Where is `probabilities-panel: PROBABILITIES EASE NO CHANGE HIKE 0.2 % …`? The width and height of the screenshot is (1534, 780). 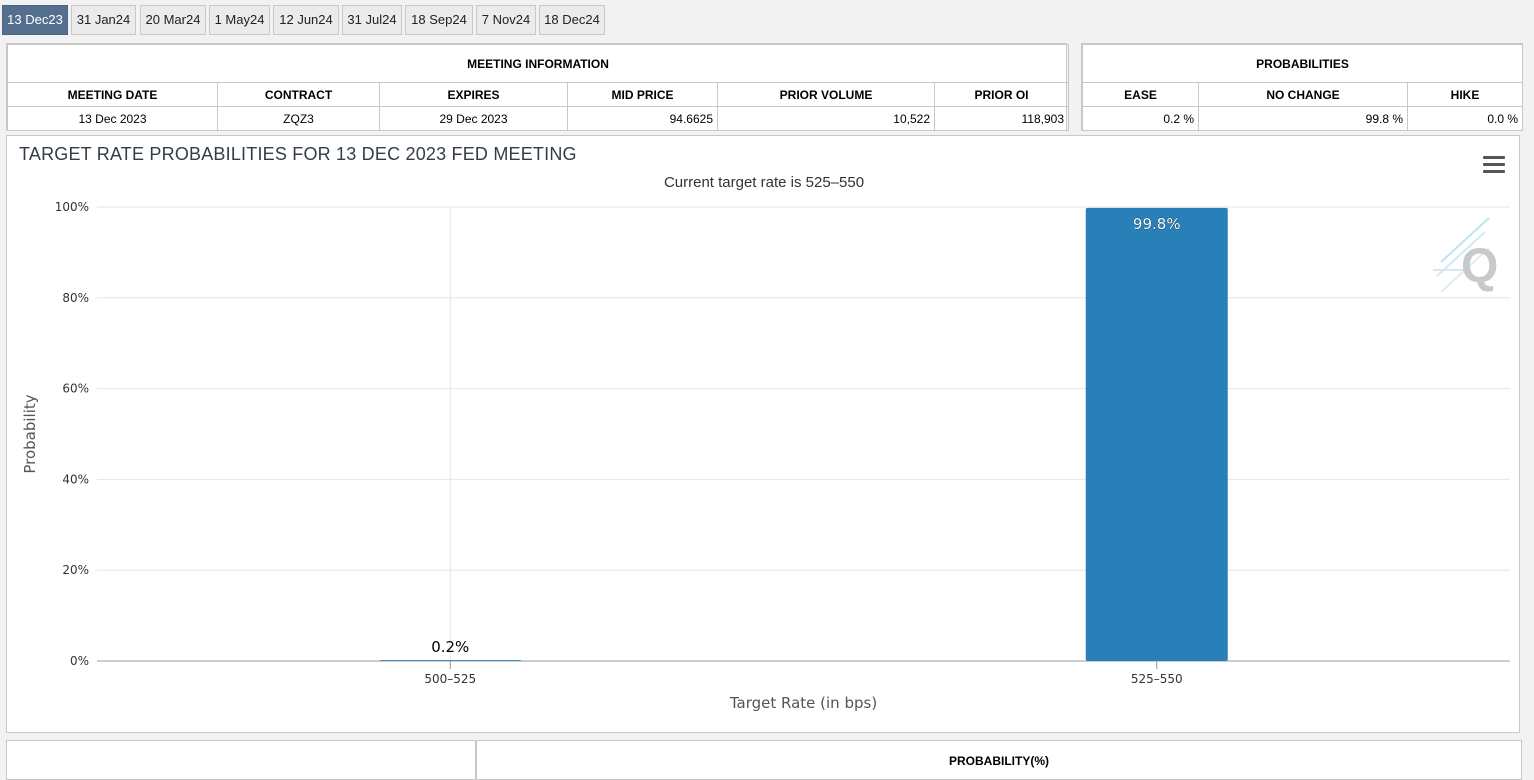
probabilities-panel: PROBABILITIES EASE NO CHANGE HIKE 0.2 % … is located at coordinates (1302, 87).